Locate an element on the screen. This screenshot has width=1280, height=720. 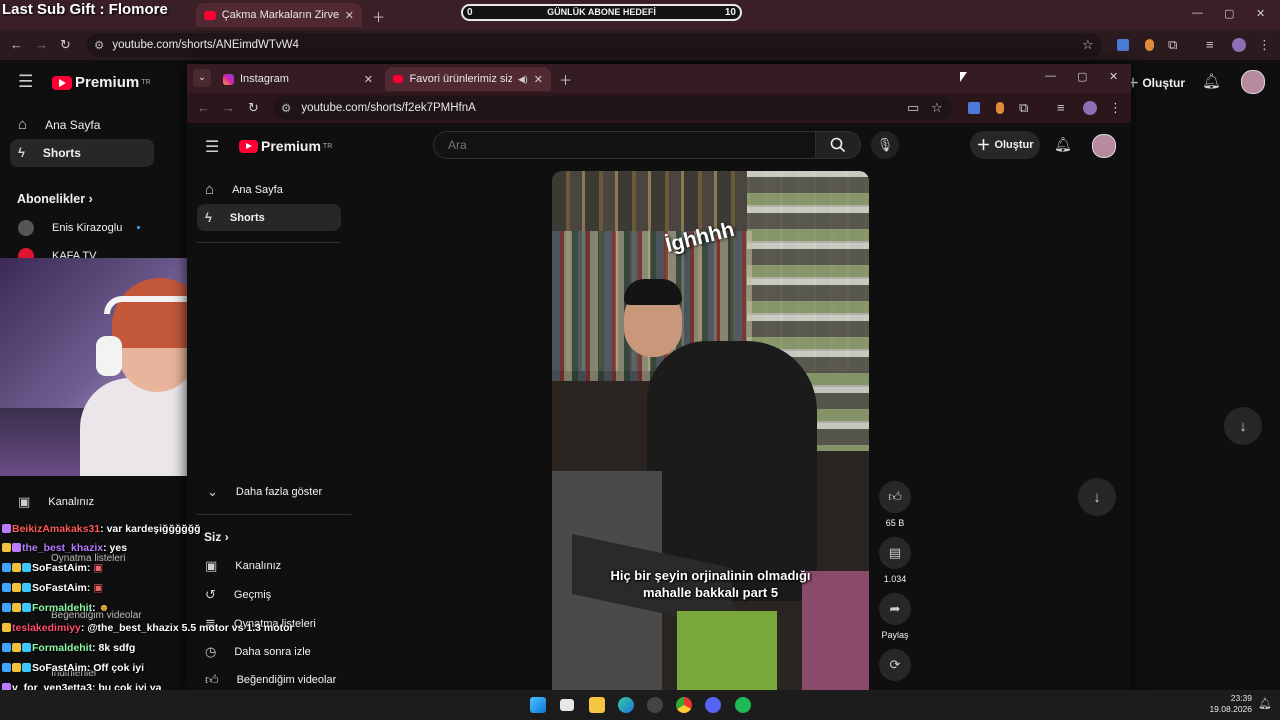
man-hair is located at coordinates (653, 292).